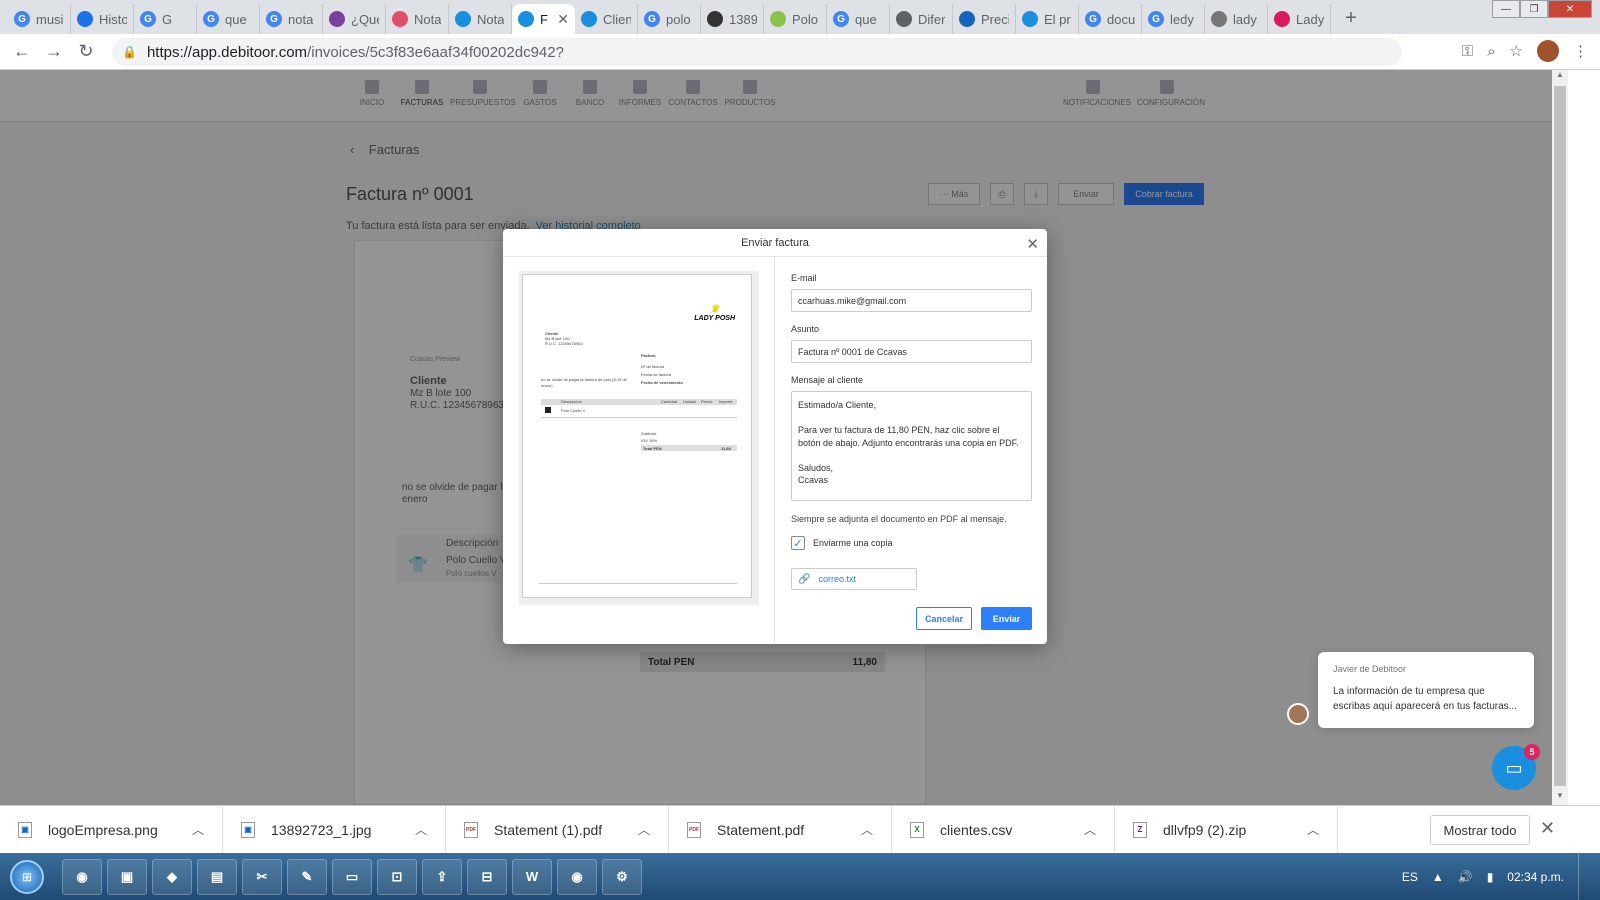 The image size is (1600, 900). I want to click on browser-tab: El pr, so click(1047, 19).